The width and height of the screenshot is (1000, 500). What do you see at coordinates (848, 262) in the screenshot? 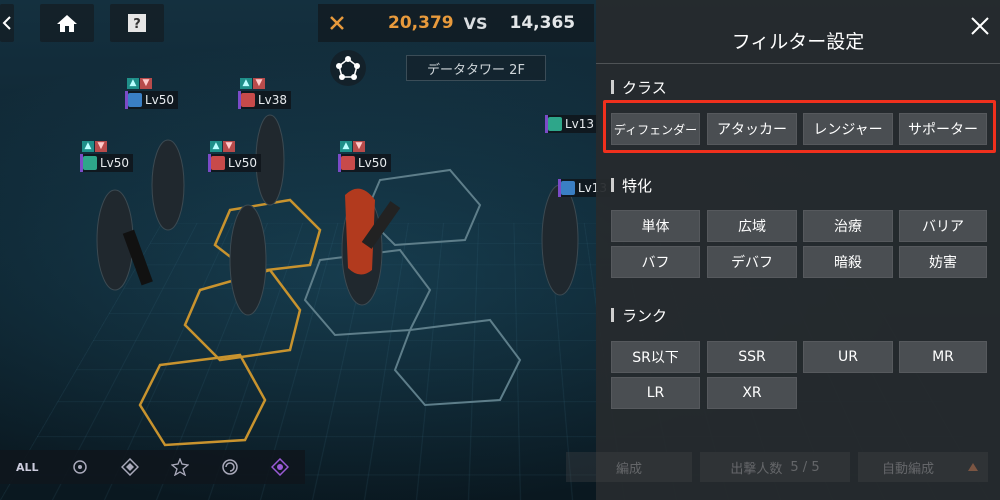
I see `specialty-assassin-button: 暗殺` at bounding box center [848, 262].